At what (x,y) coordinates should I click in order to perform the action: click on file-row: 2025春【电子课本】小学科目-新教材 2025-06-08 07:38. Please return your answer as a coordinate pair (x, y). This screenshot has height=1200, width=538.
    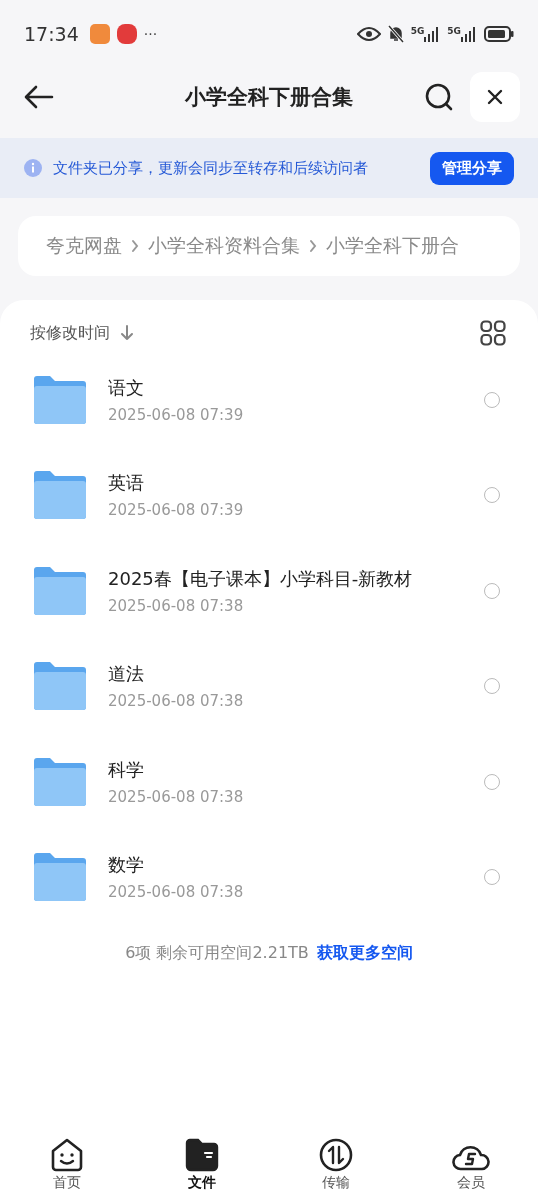
    Looking at the image, I should click on (269, 591).